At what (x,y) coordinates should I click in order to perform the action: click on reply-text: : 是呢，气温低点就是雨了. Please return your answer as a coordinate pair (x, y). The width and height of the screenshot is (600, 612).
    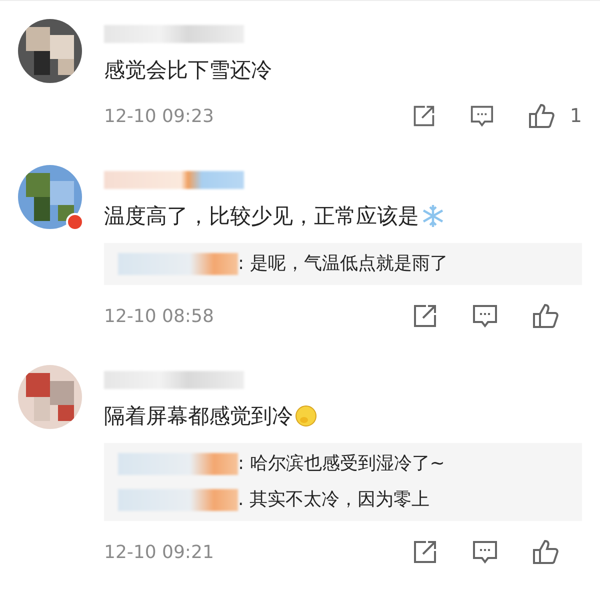
    Looking at the image, I should click on (343, 264).